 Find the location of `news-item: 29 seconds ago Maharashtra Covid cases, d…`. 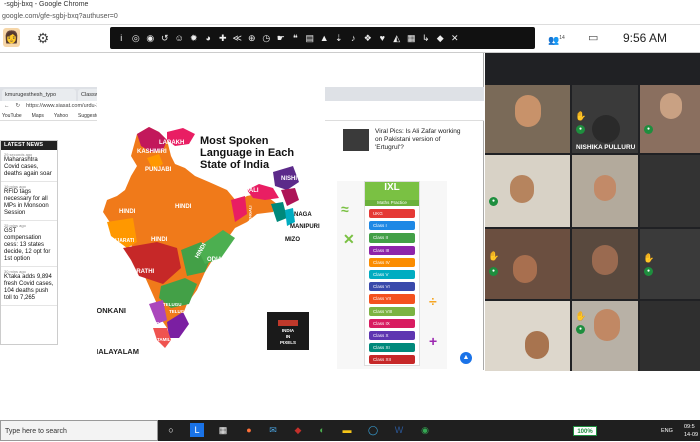

news-item: 29 seconds ago Maharashtra Covid cases, d… is located at coordinates (29, 166).